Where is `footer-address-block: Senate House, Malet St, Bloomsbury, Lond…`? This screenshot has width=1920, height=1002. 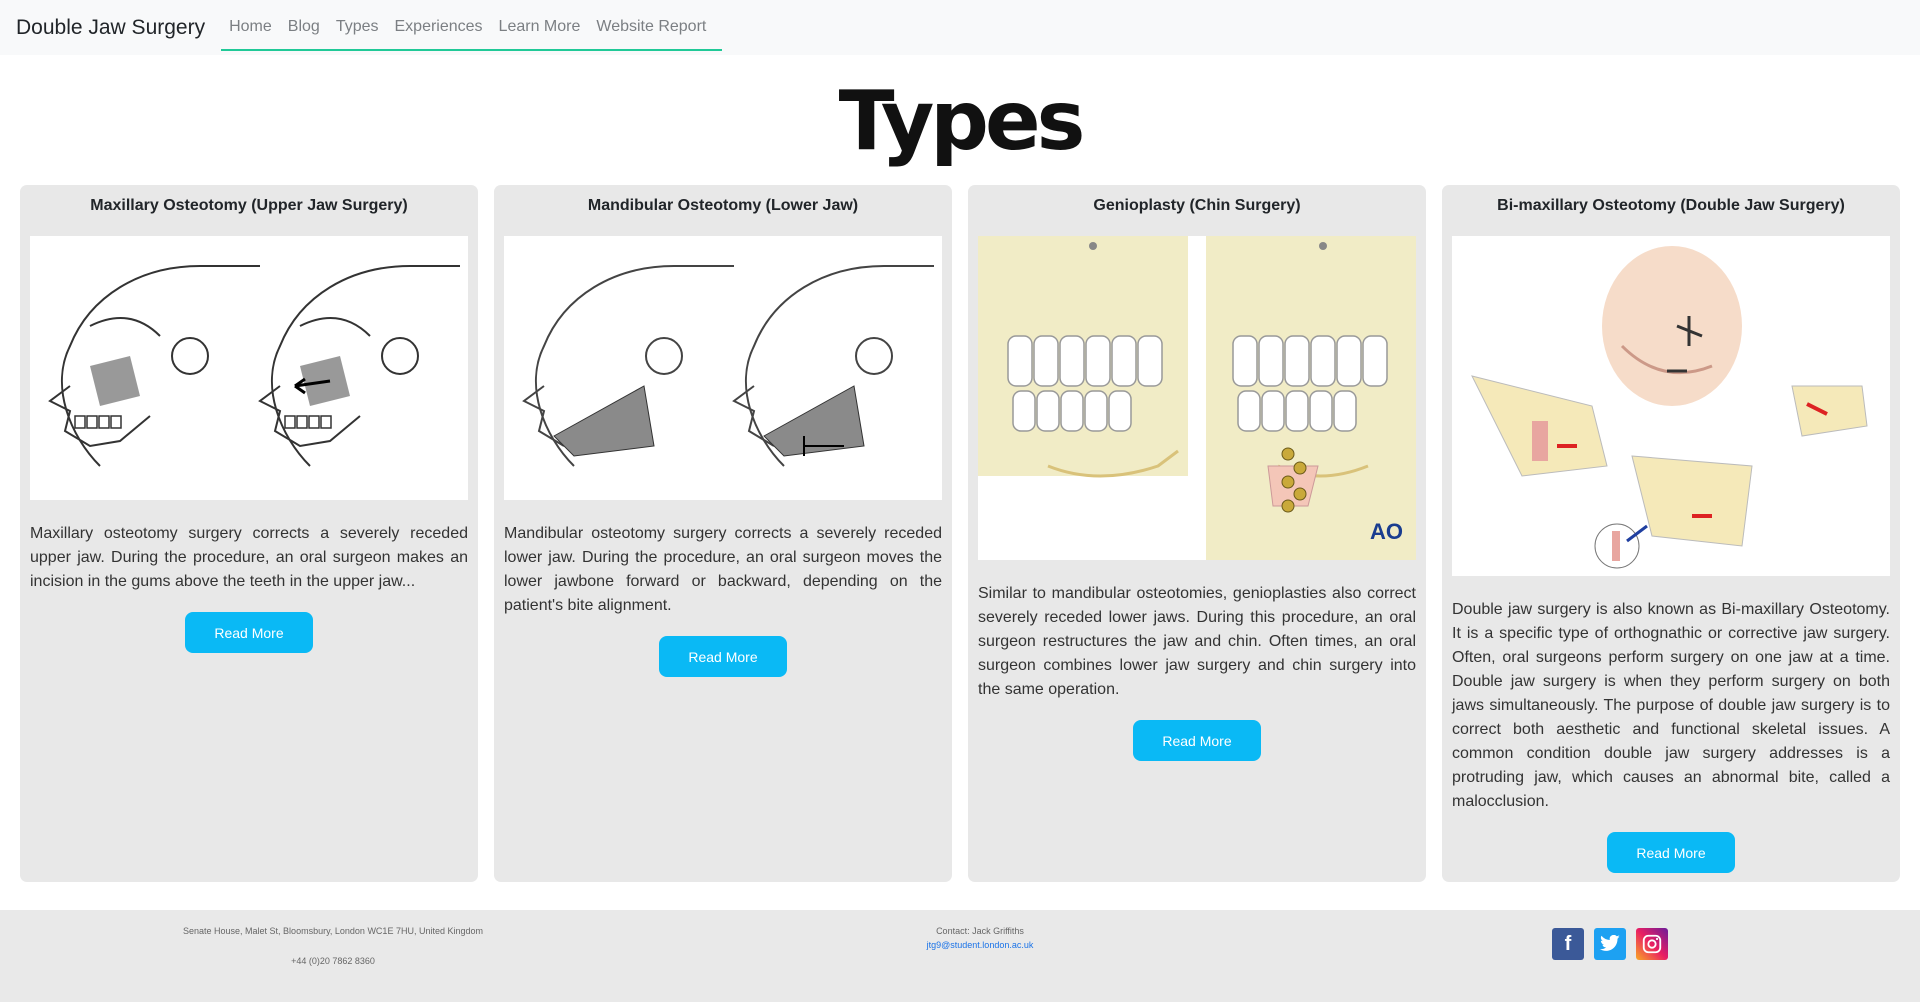
footer-address-block: Senate House, Malet St, Bloomsbury, Lond… is located at coordinates (333, 946).